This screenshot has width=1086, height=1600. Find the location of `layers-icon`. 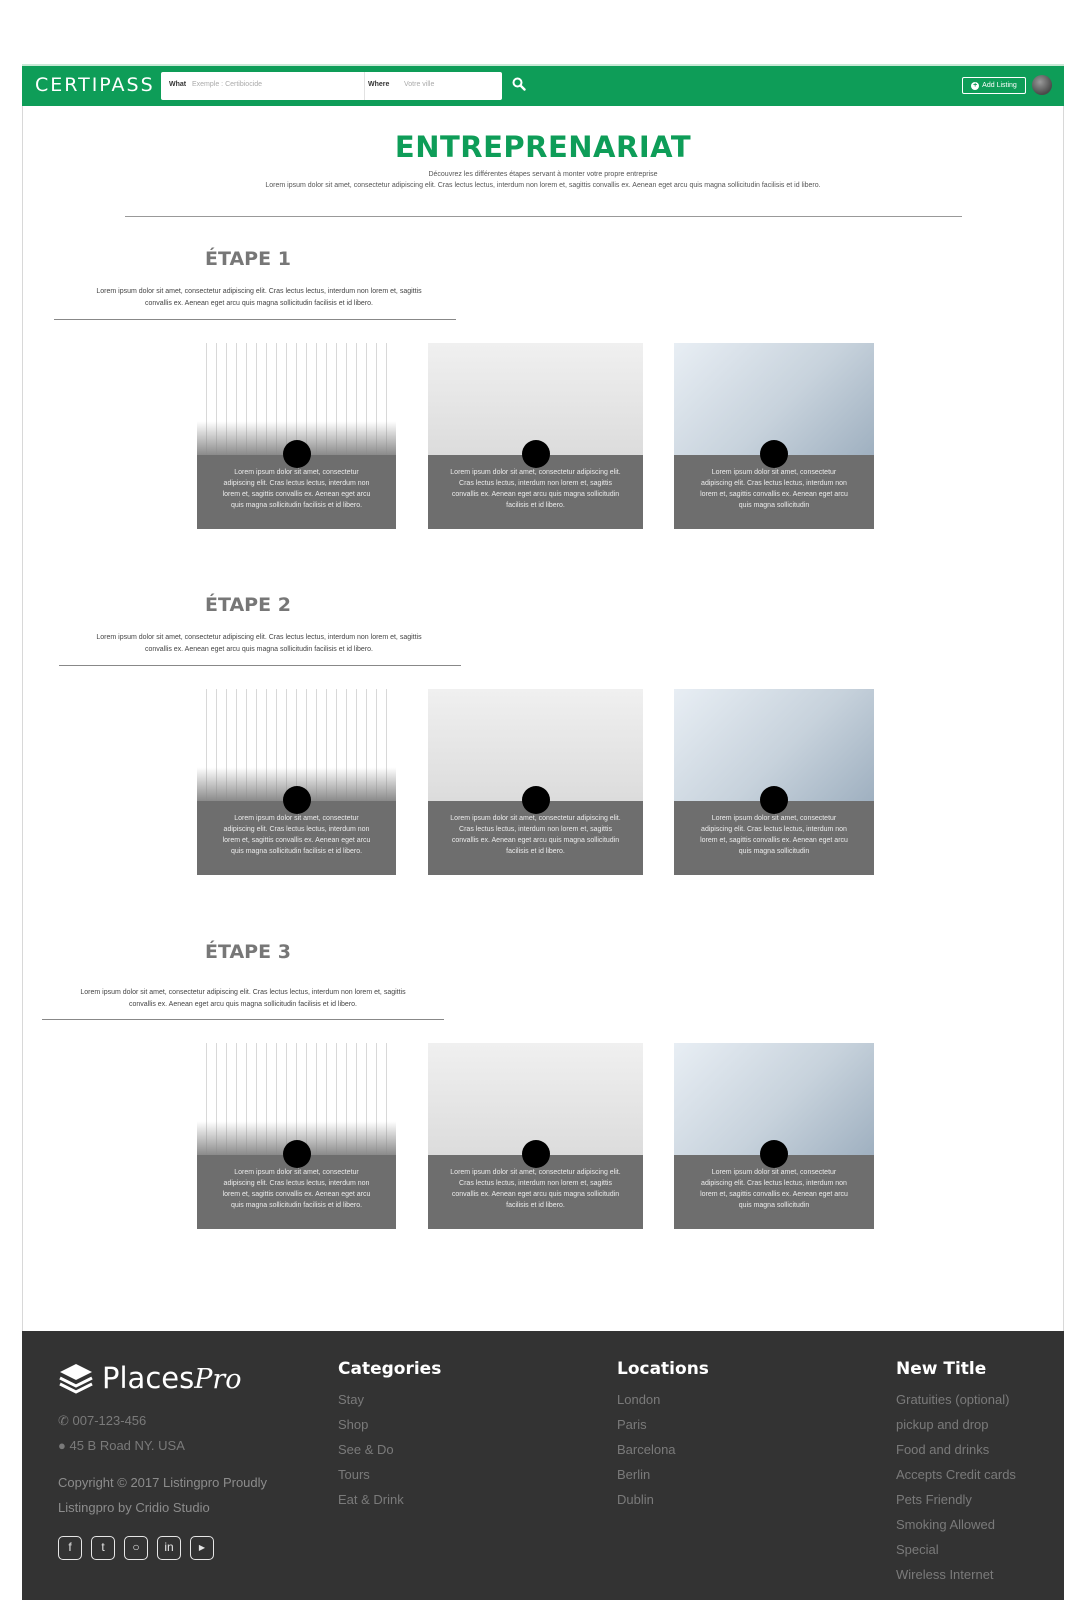

layers-icon is located at coordinates (76, 1379).